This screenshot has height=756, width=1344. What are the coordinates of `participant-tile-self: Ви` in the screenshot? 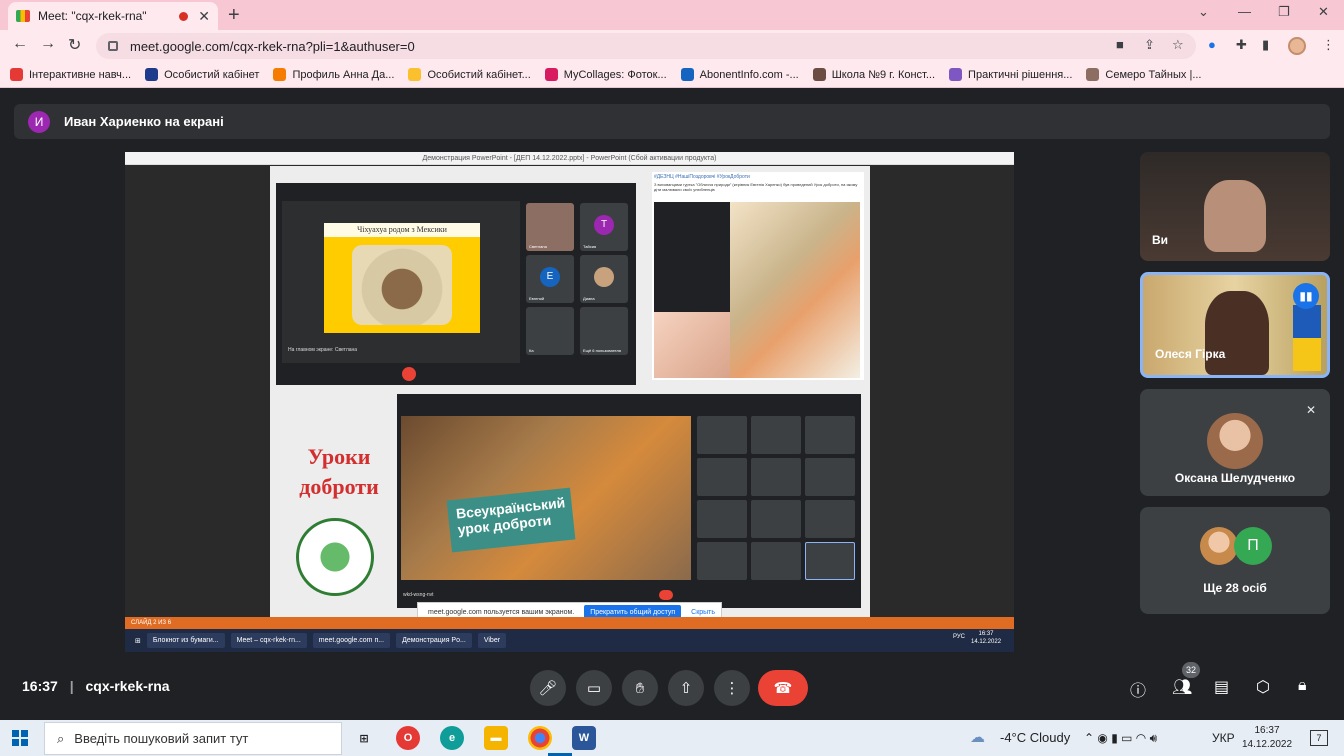 It's located at (1235, 206).